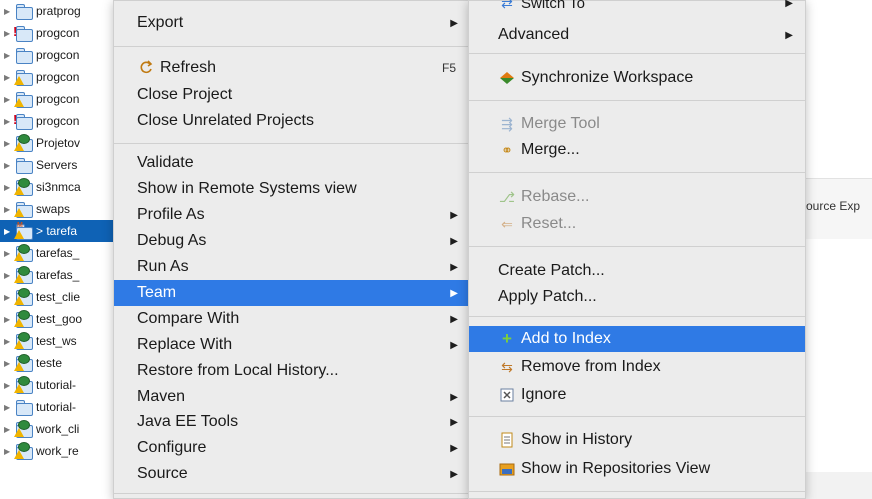  What do you see at coordinates (172, 240) in the screenshot?
I see `menu-item-label: Debug As` at bounding box center [172, 240].